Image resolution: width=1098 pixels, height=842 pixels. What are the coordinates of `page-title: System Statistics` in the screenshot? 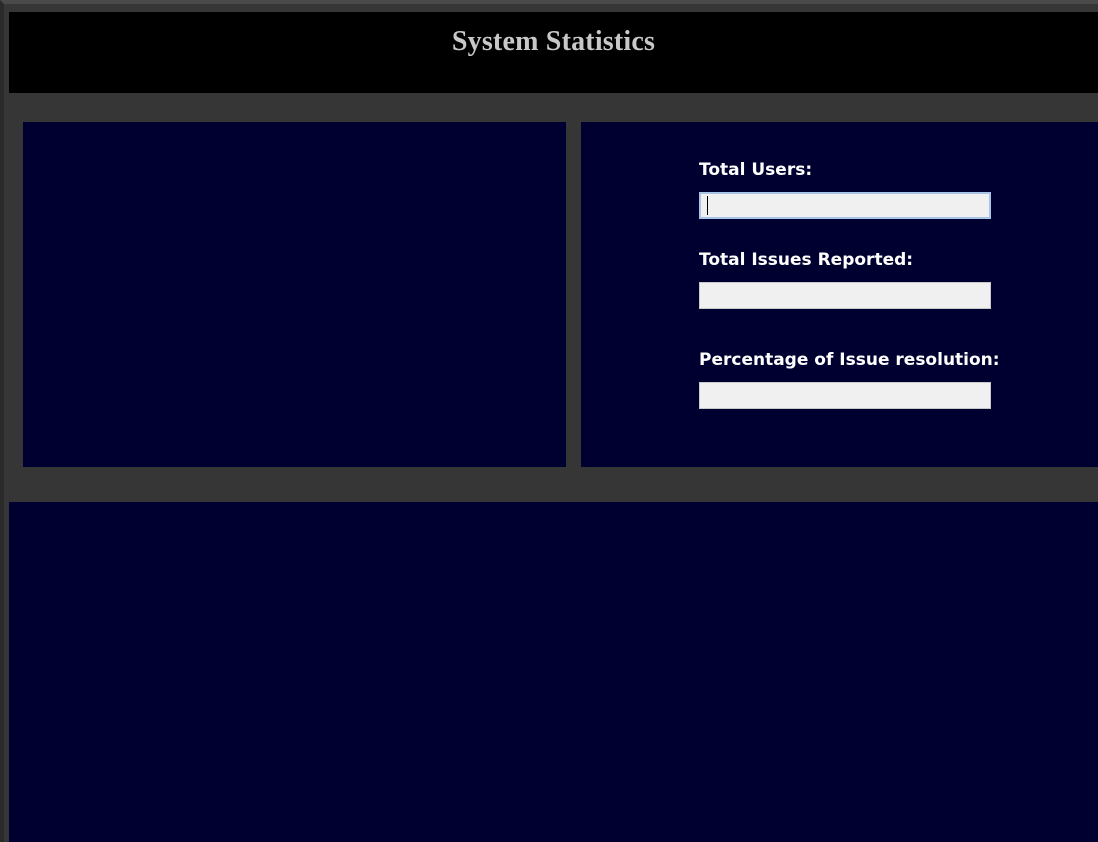 It's located at (553, 41).